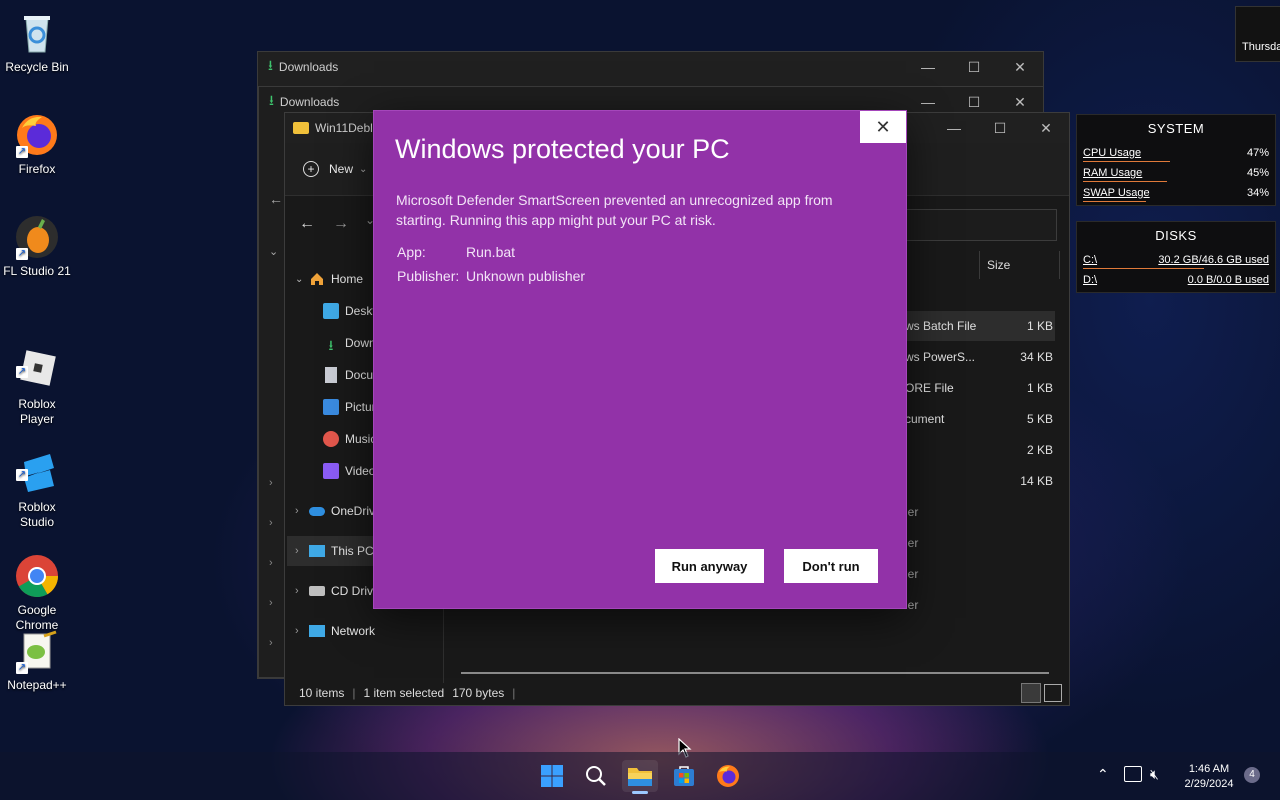 The image size is (1280, 800). What do you see at coordinates (311, 169) in the screenshot?
I see `plus-icon: +` at bounding box center [311, 169].